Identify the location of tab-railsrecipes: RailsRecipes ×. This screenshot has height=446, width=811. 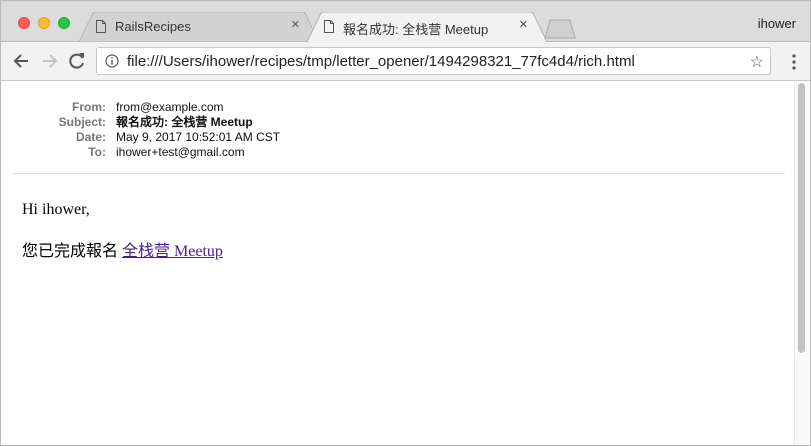
(199, 27).